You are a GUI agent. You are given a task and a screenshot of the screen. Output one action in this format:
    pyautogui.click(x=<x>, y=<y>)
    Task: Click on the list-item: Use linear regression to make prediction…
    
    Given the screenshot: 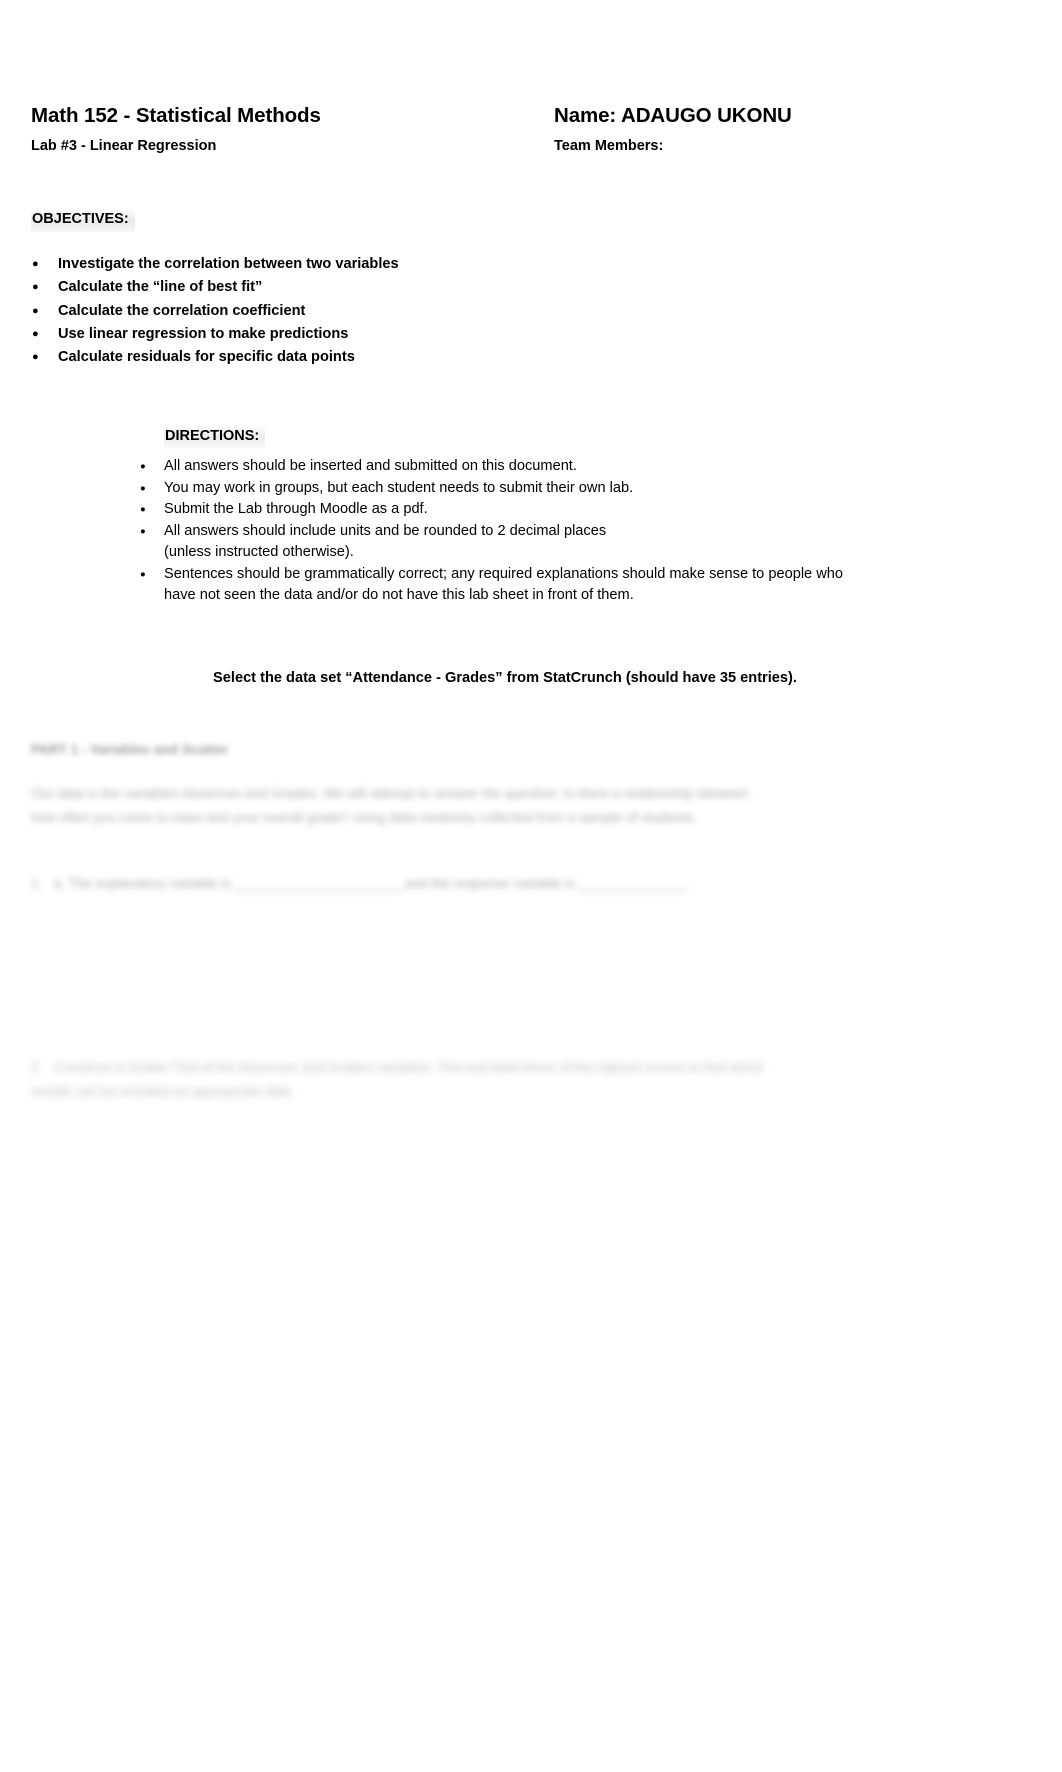 What is the action you would take?
    pyautogui.click(x=381, y=335)
    